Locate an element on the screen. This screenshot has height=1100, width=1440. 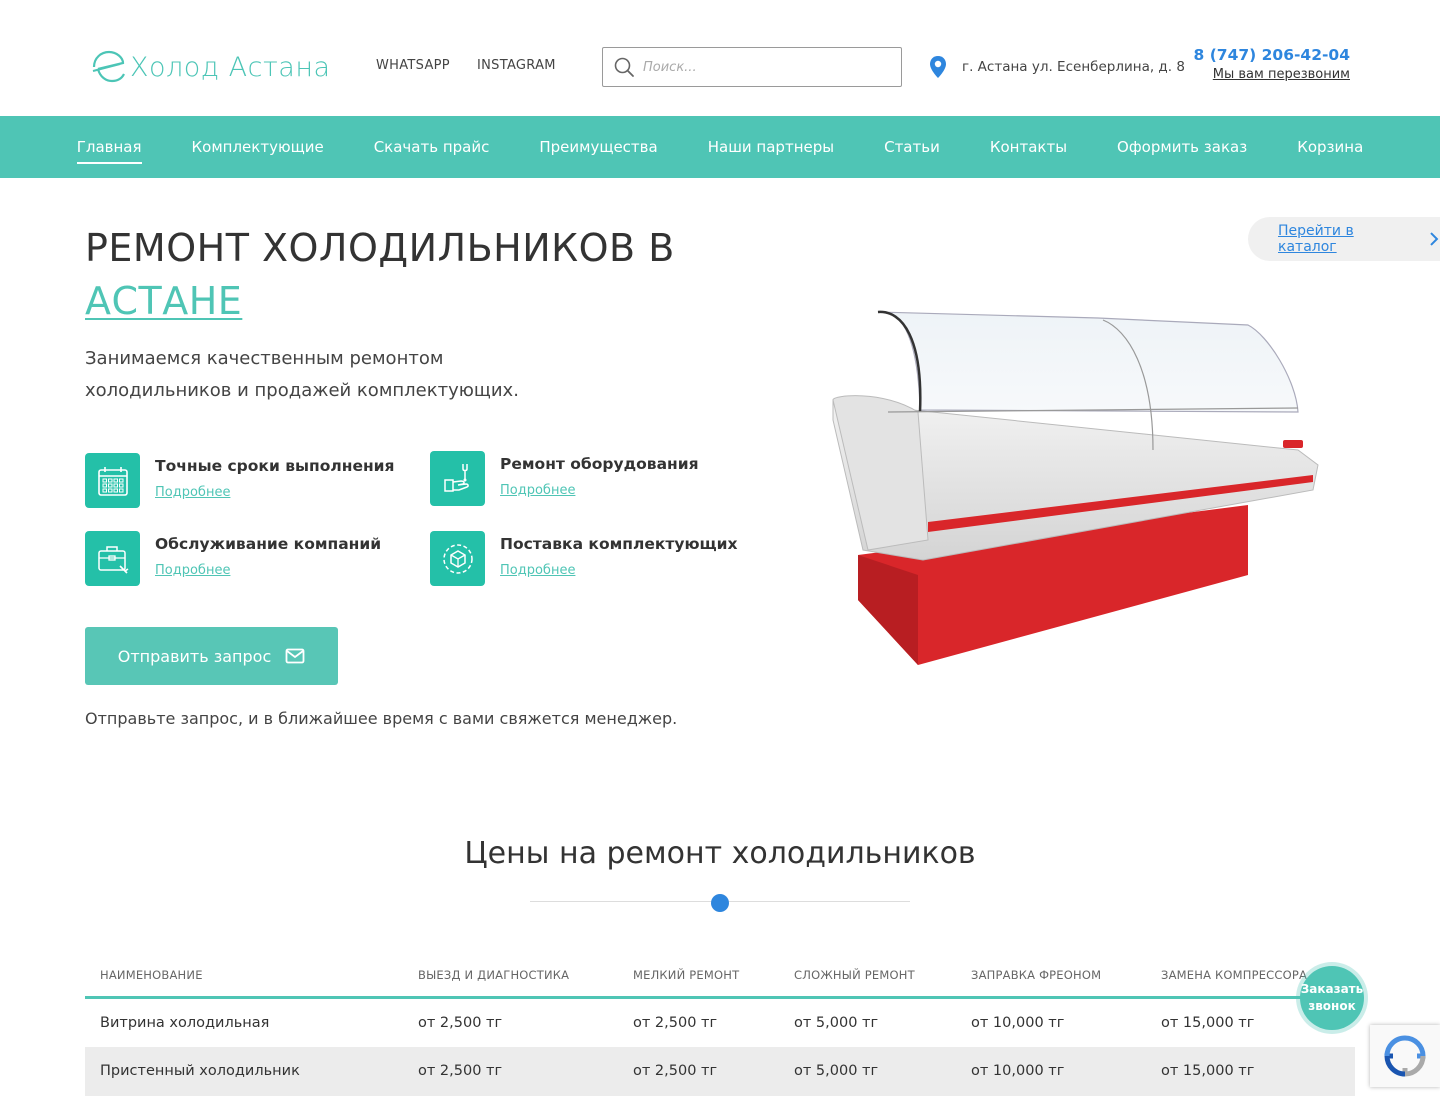
search-box is located at coordinates (752, 67).